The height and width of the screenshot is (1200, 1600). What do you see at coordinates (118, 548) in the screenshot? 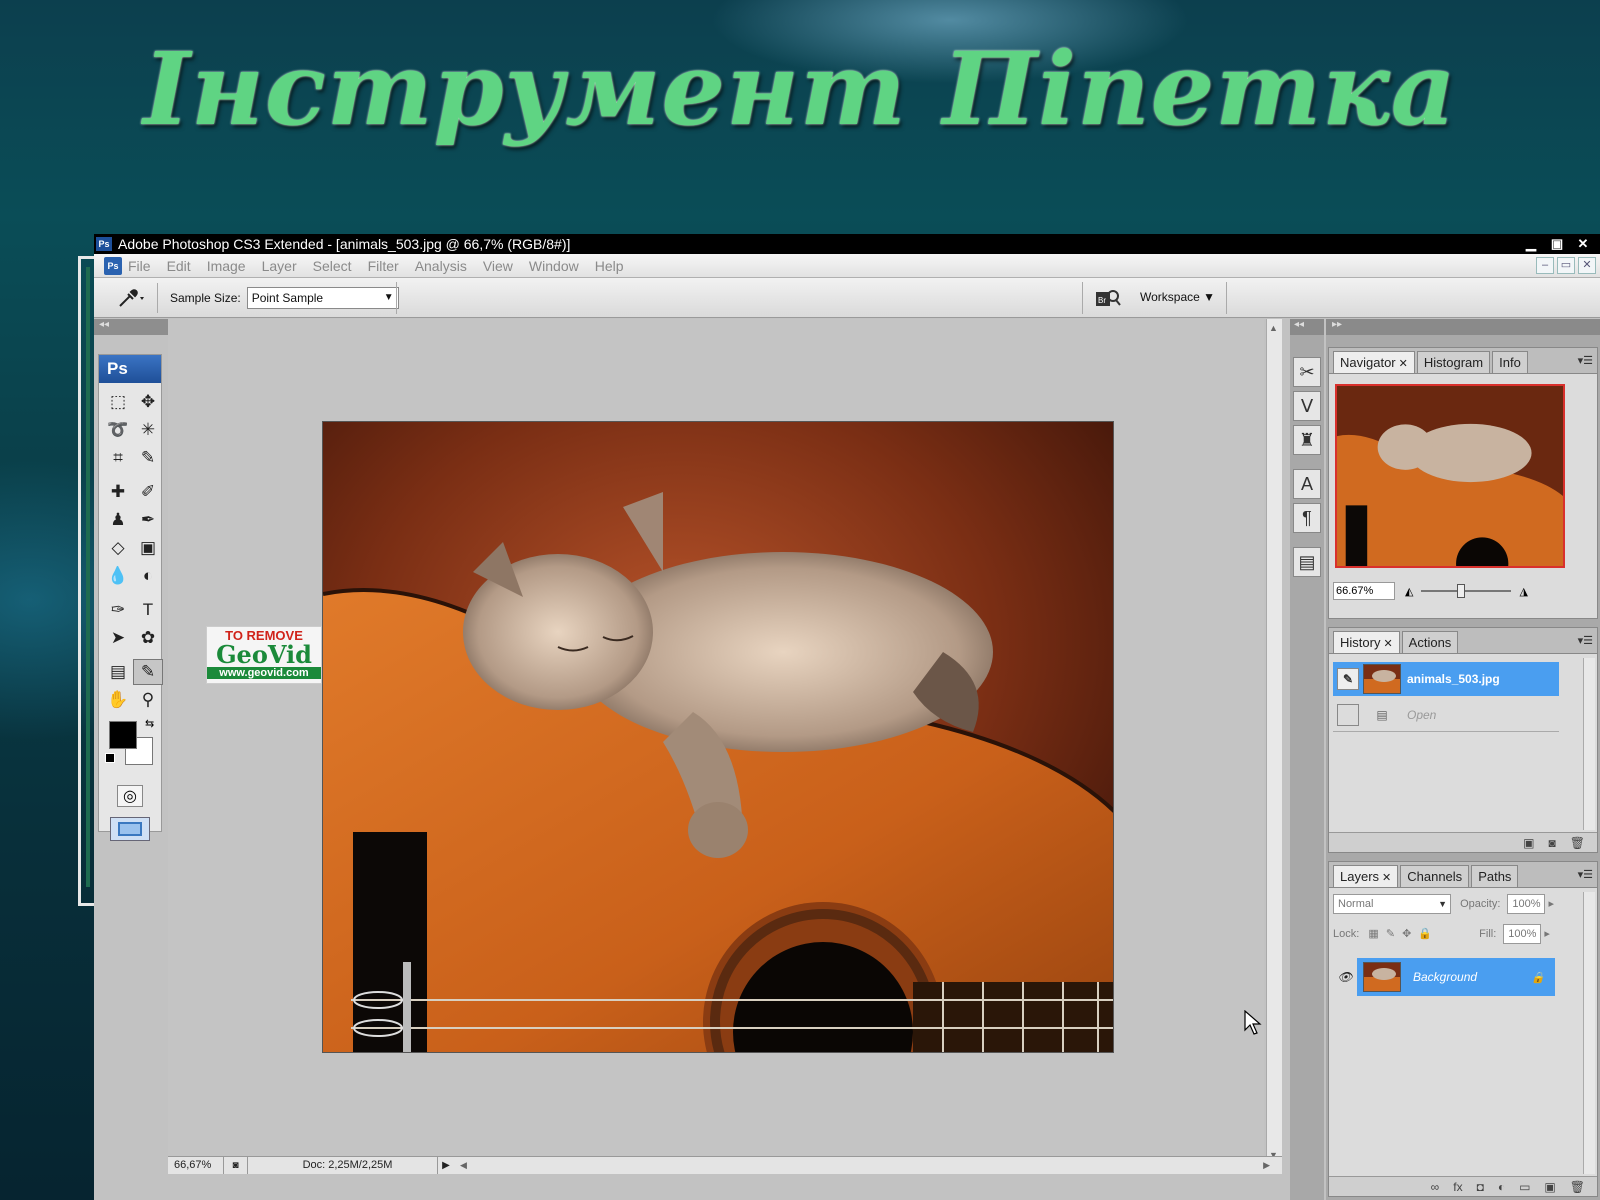
I see `eraser-tool-icon: ◇` at bounding box center [118, 548].